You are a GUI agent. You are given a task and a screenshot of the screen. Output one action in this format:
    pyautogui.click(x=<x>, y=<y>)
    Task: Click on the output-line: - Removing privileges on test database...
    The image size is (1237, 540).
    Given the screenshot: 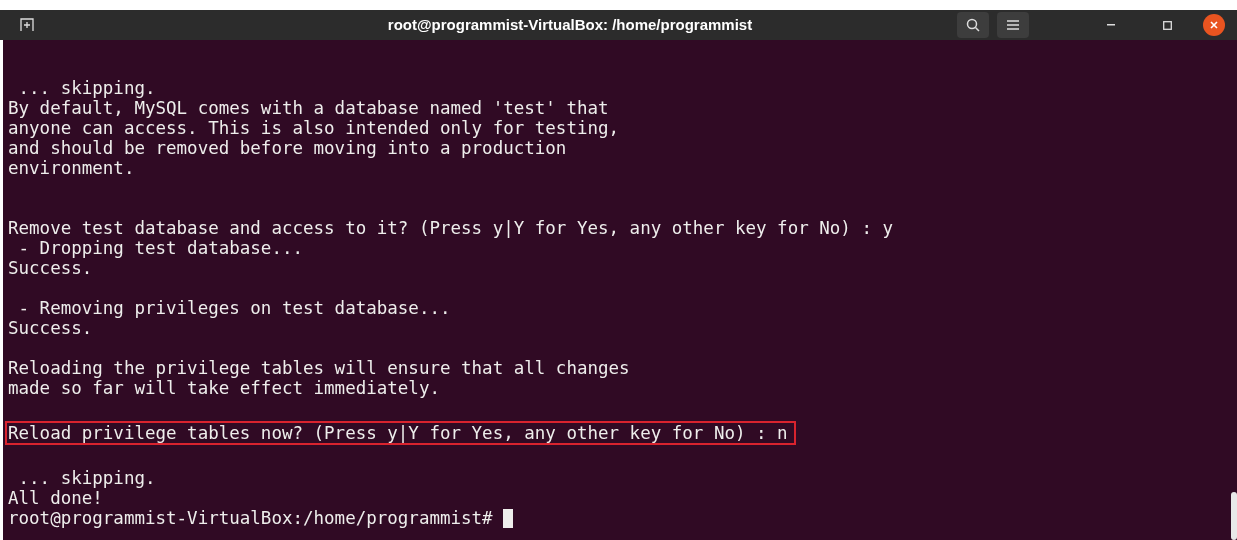 What is the action you would take?
    pyautogui.click(x=234, y=308)
    